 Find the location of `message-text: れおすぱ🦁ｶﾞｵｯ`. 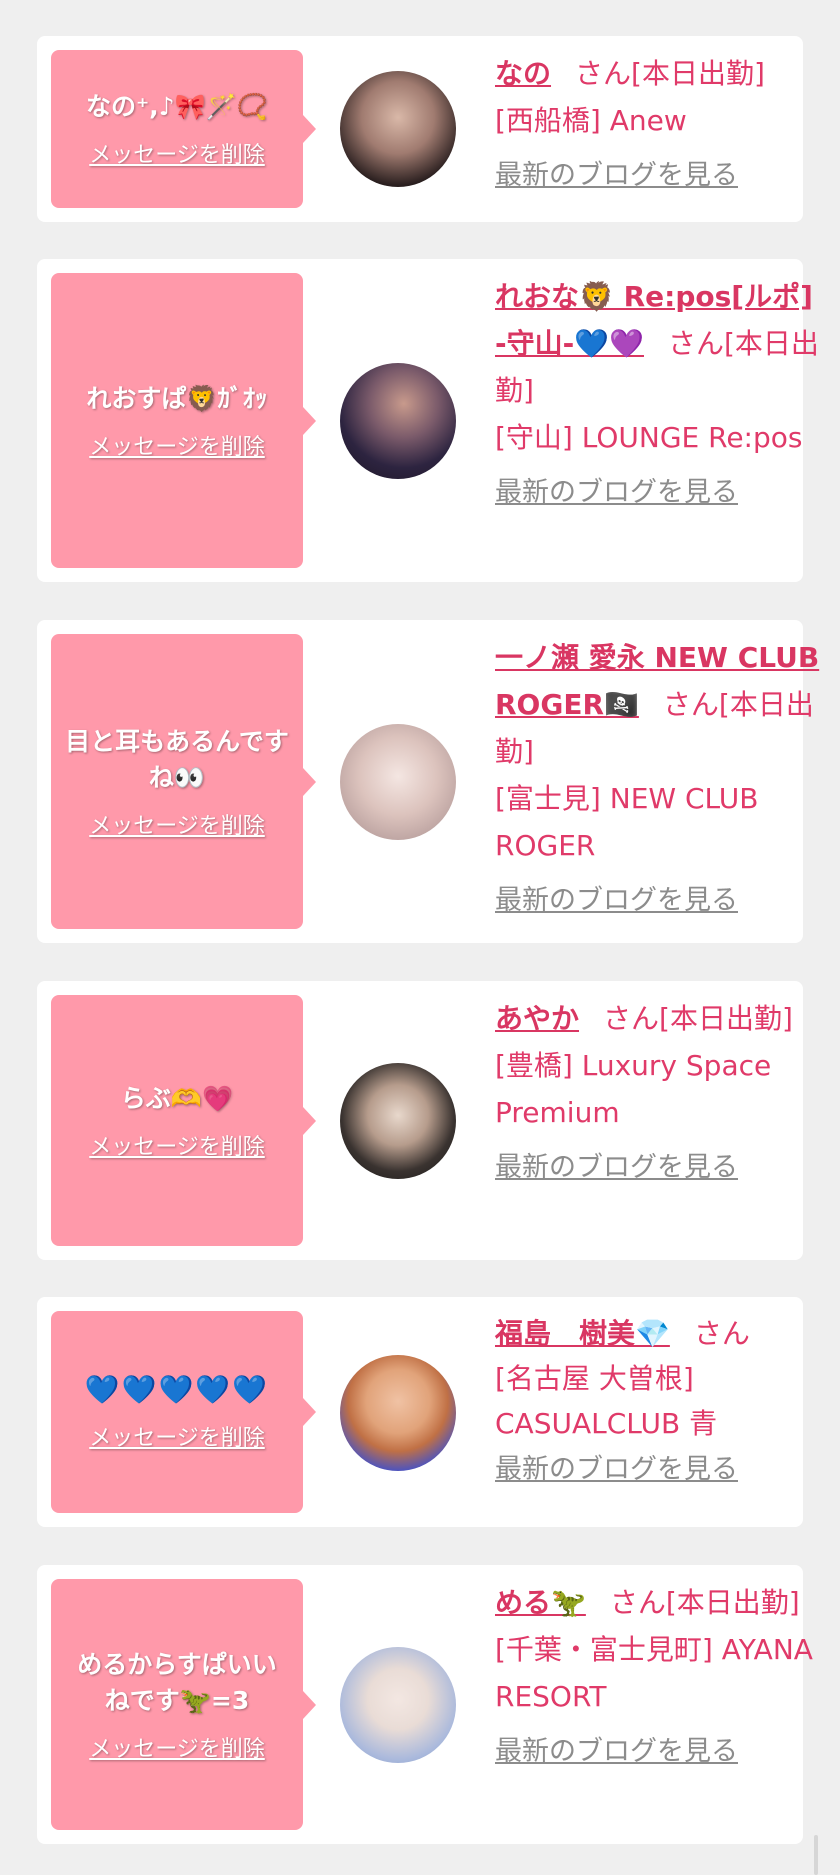

message-text: れおすぱ🦁ｶﾞｵｯ is located at coordinates (177, 398).